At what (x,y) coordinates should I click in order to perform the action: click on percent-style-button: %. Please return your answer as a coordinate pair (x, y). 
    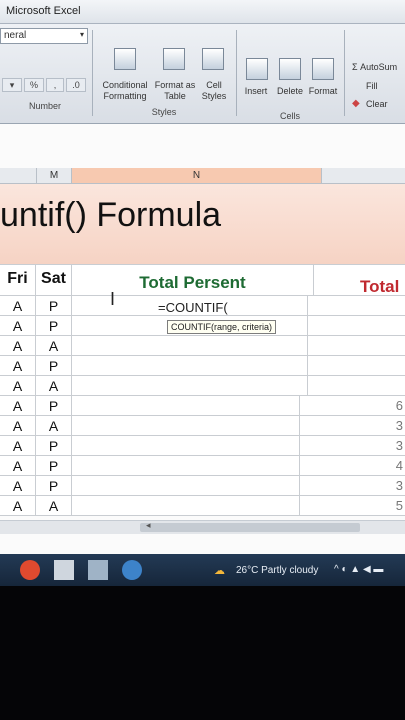
    Looking at the image, I should click on (34, 85).